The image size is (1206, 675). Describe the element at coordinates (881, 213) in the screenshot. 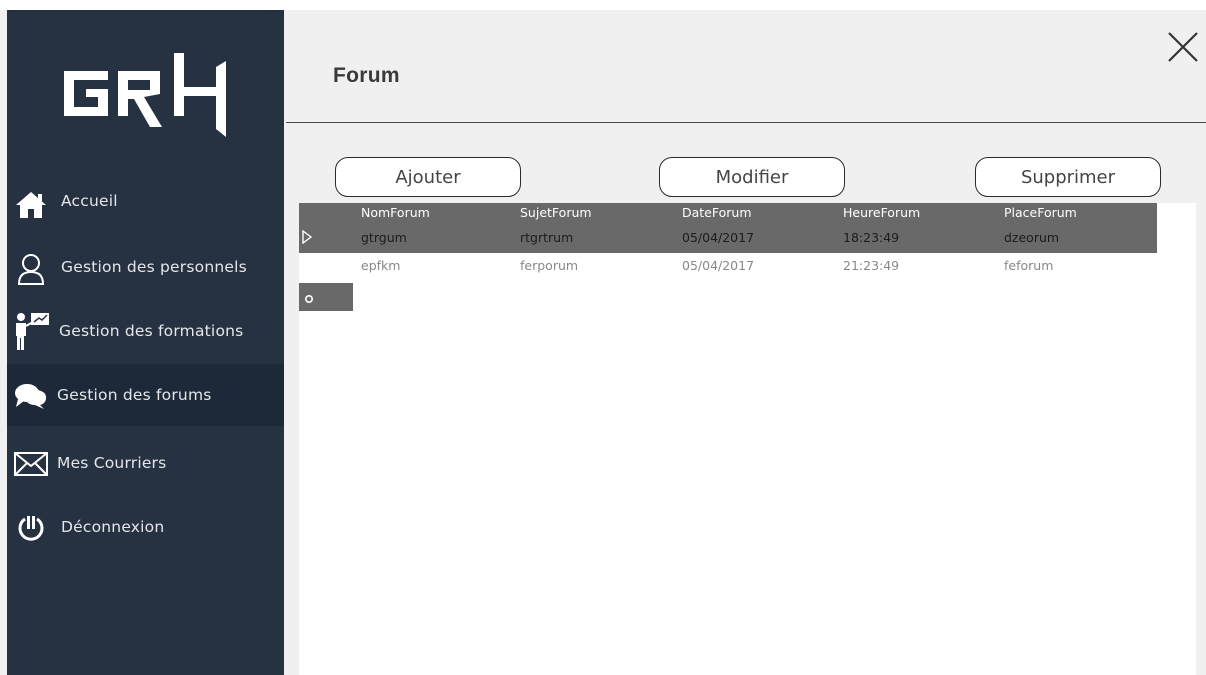

I see `column-header-heureforum: HeureForum` at that location.